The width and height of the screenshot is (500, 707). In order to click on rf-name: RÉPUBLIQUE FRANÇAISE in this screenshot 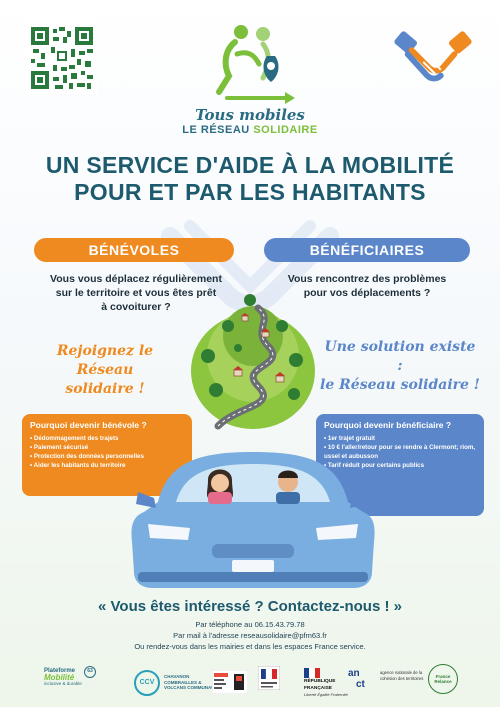, I will do `click(320, 685)`.